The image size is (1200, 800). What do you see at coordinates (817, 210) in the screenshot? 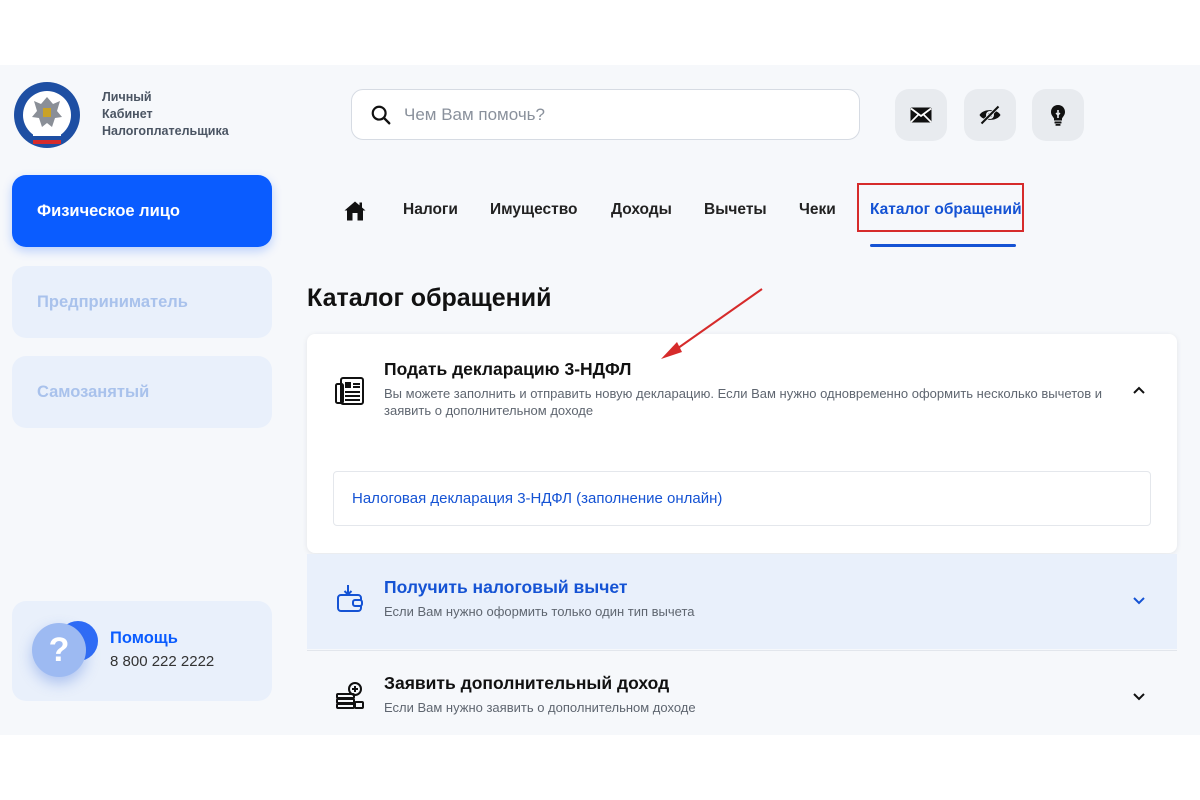
I see `tab-receipts: Чеки` at bounding box center [817, 210].